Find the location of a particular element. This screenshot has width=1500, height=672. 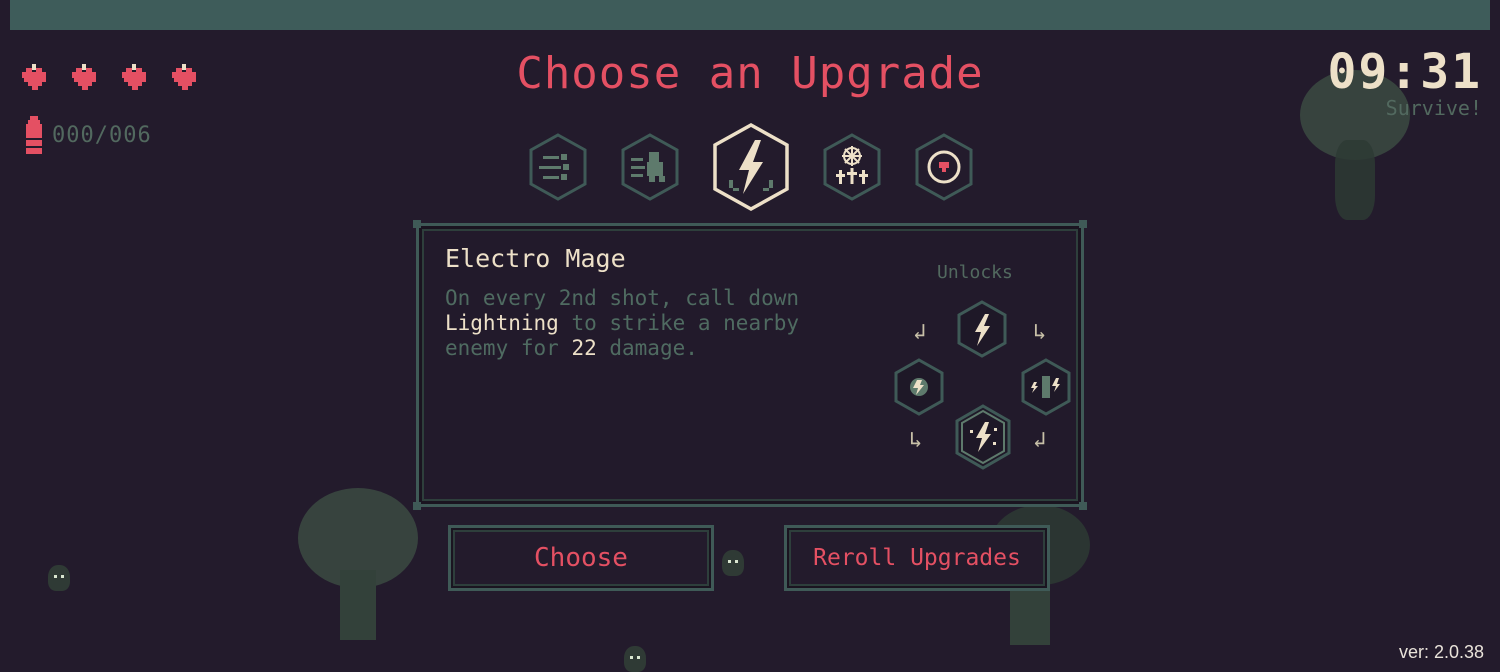

ammo-counter: 000/006 is located at coordinates (88, 135).